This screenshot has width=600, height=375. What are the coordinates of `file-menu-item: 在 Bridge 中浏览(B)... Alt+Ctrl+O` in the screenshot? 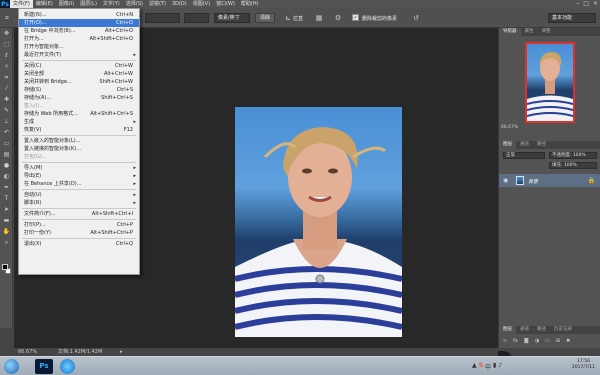 It's located at (79, 31).